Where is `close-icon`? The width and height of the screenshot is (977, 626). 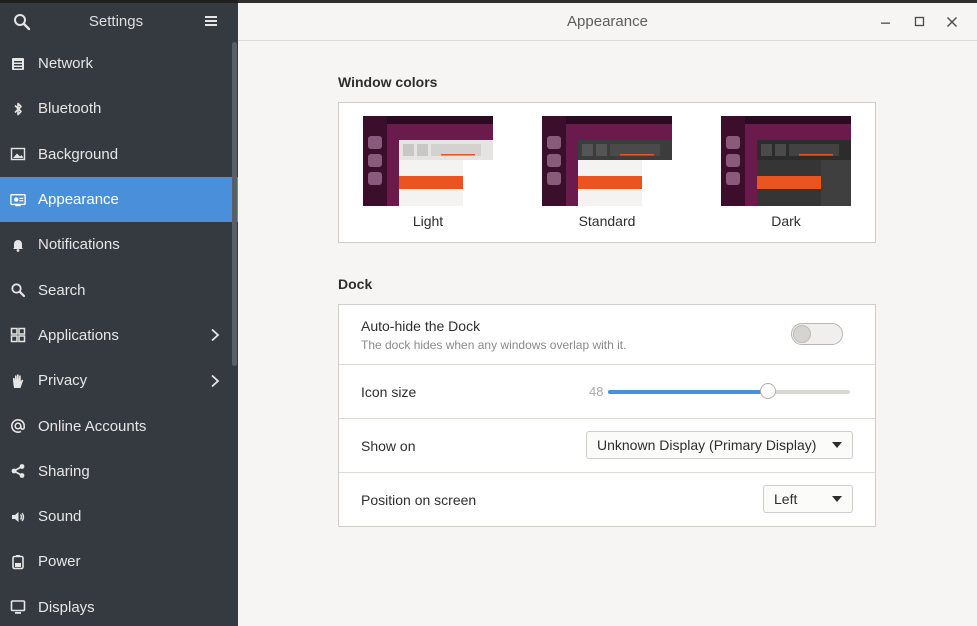 close-icon is located at coordinates (952, 22).